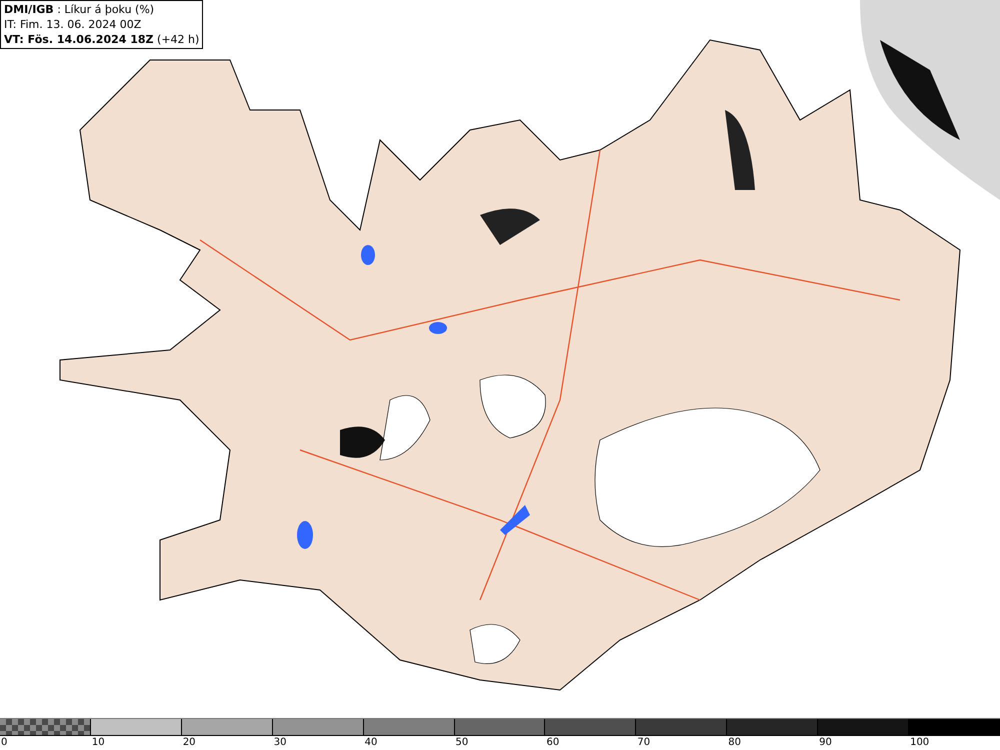  I want to click on scale-label: 10, so click(97, 742).